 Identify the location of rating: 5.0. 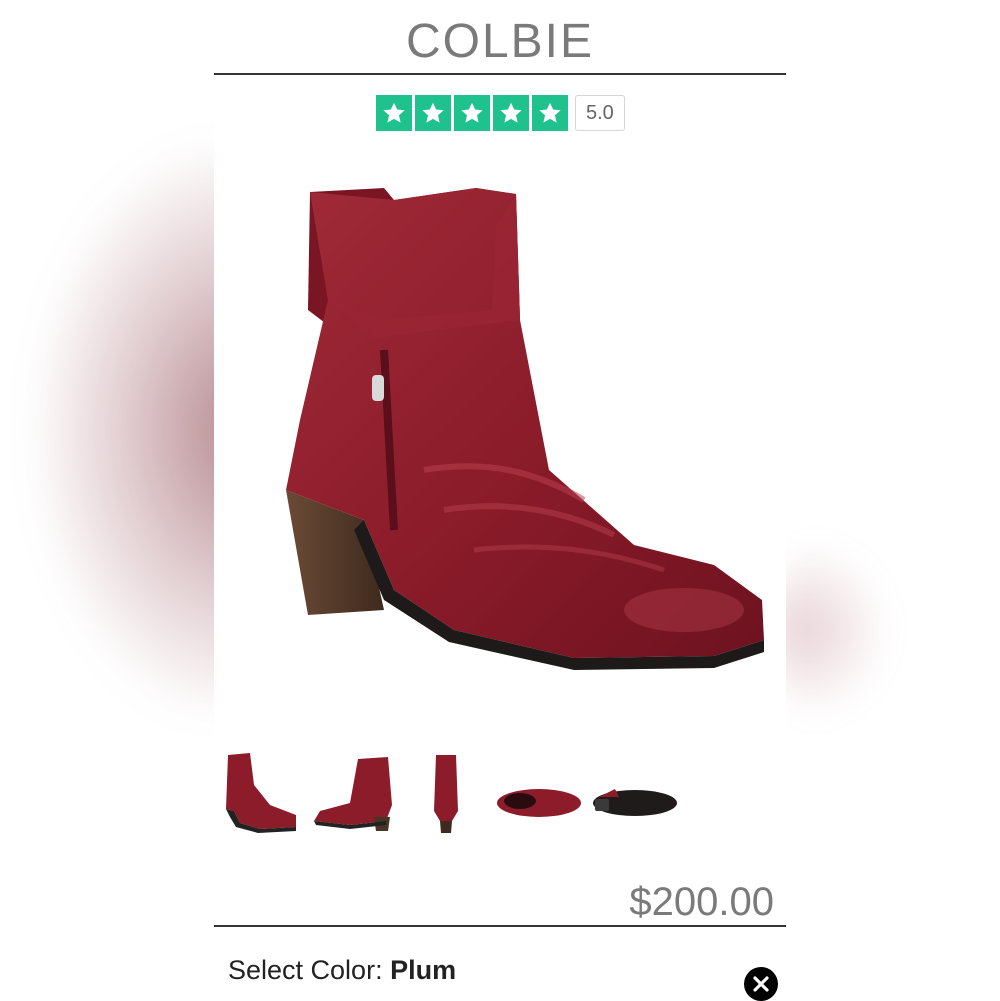
(500, 113).